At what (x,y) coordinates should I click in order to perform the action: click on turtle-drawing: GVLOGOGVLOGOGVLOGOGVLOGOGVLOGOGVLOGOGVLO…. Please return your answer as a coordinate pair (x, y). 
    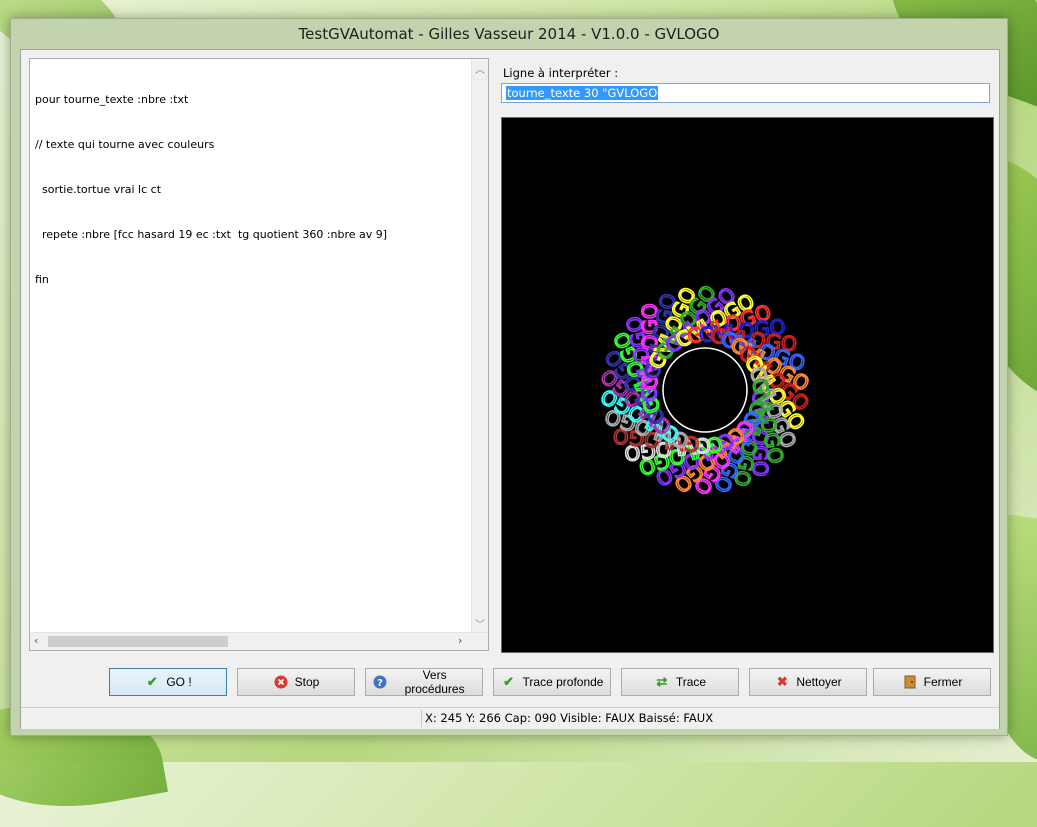
    Looking at the image, I should click on (705, 390).